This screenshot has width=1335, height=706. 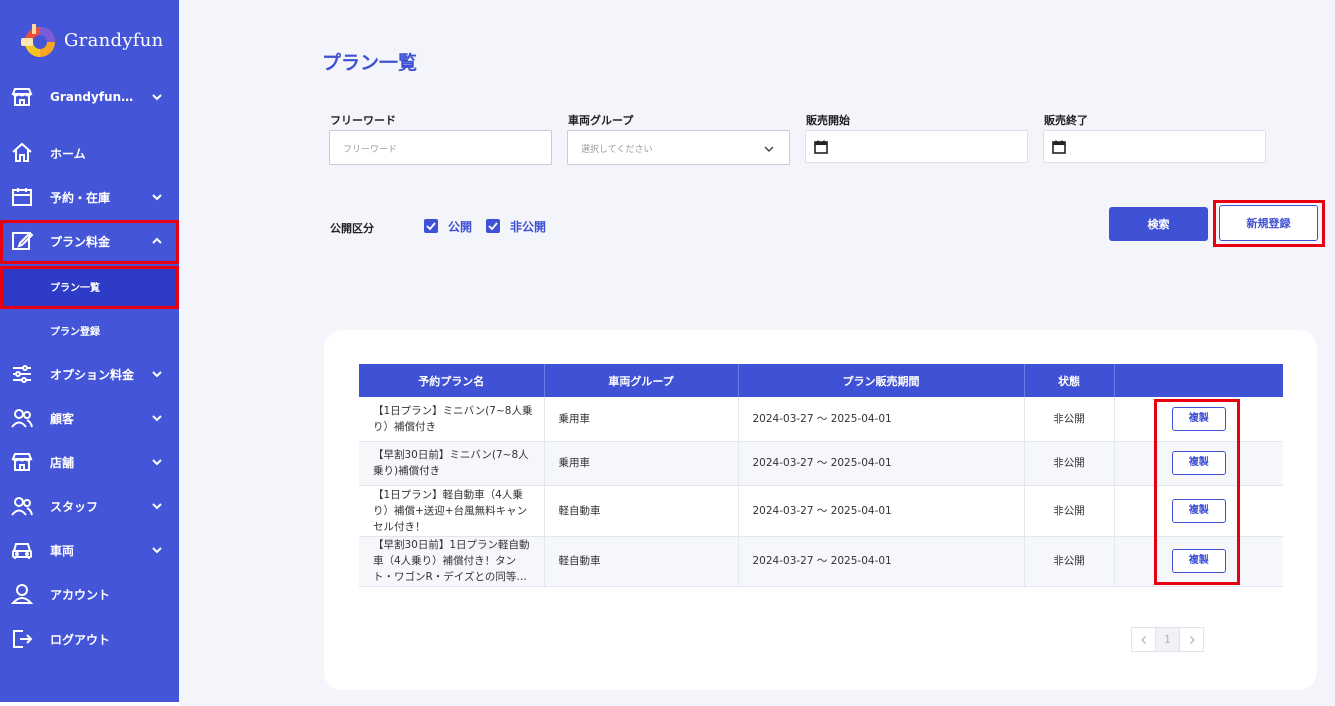 I want to click on sidebar-item-staff: スタッフ, so click(x=89, y=506).